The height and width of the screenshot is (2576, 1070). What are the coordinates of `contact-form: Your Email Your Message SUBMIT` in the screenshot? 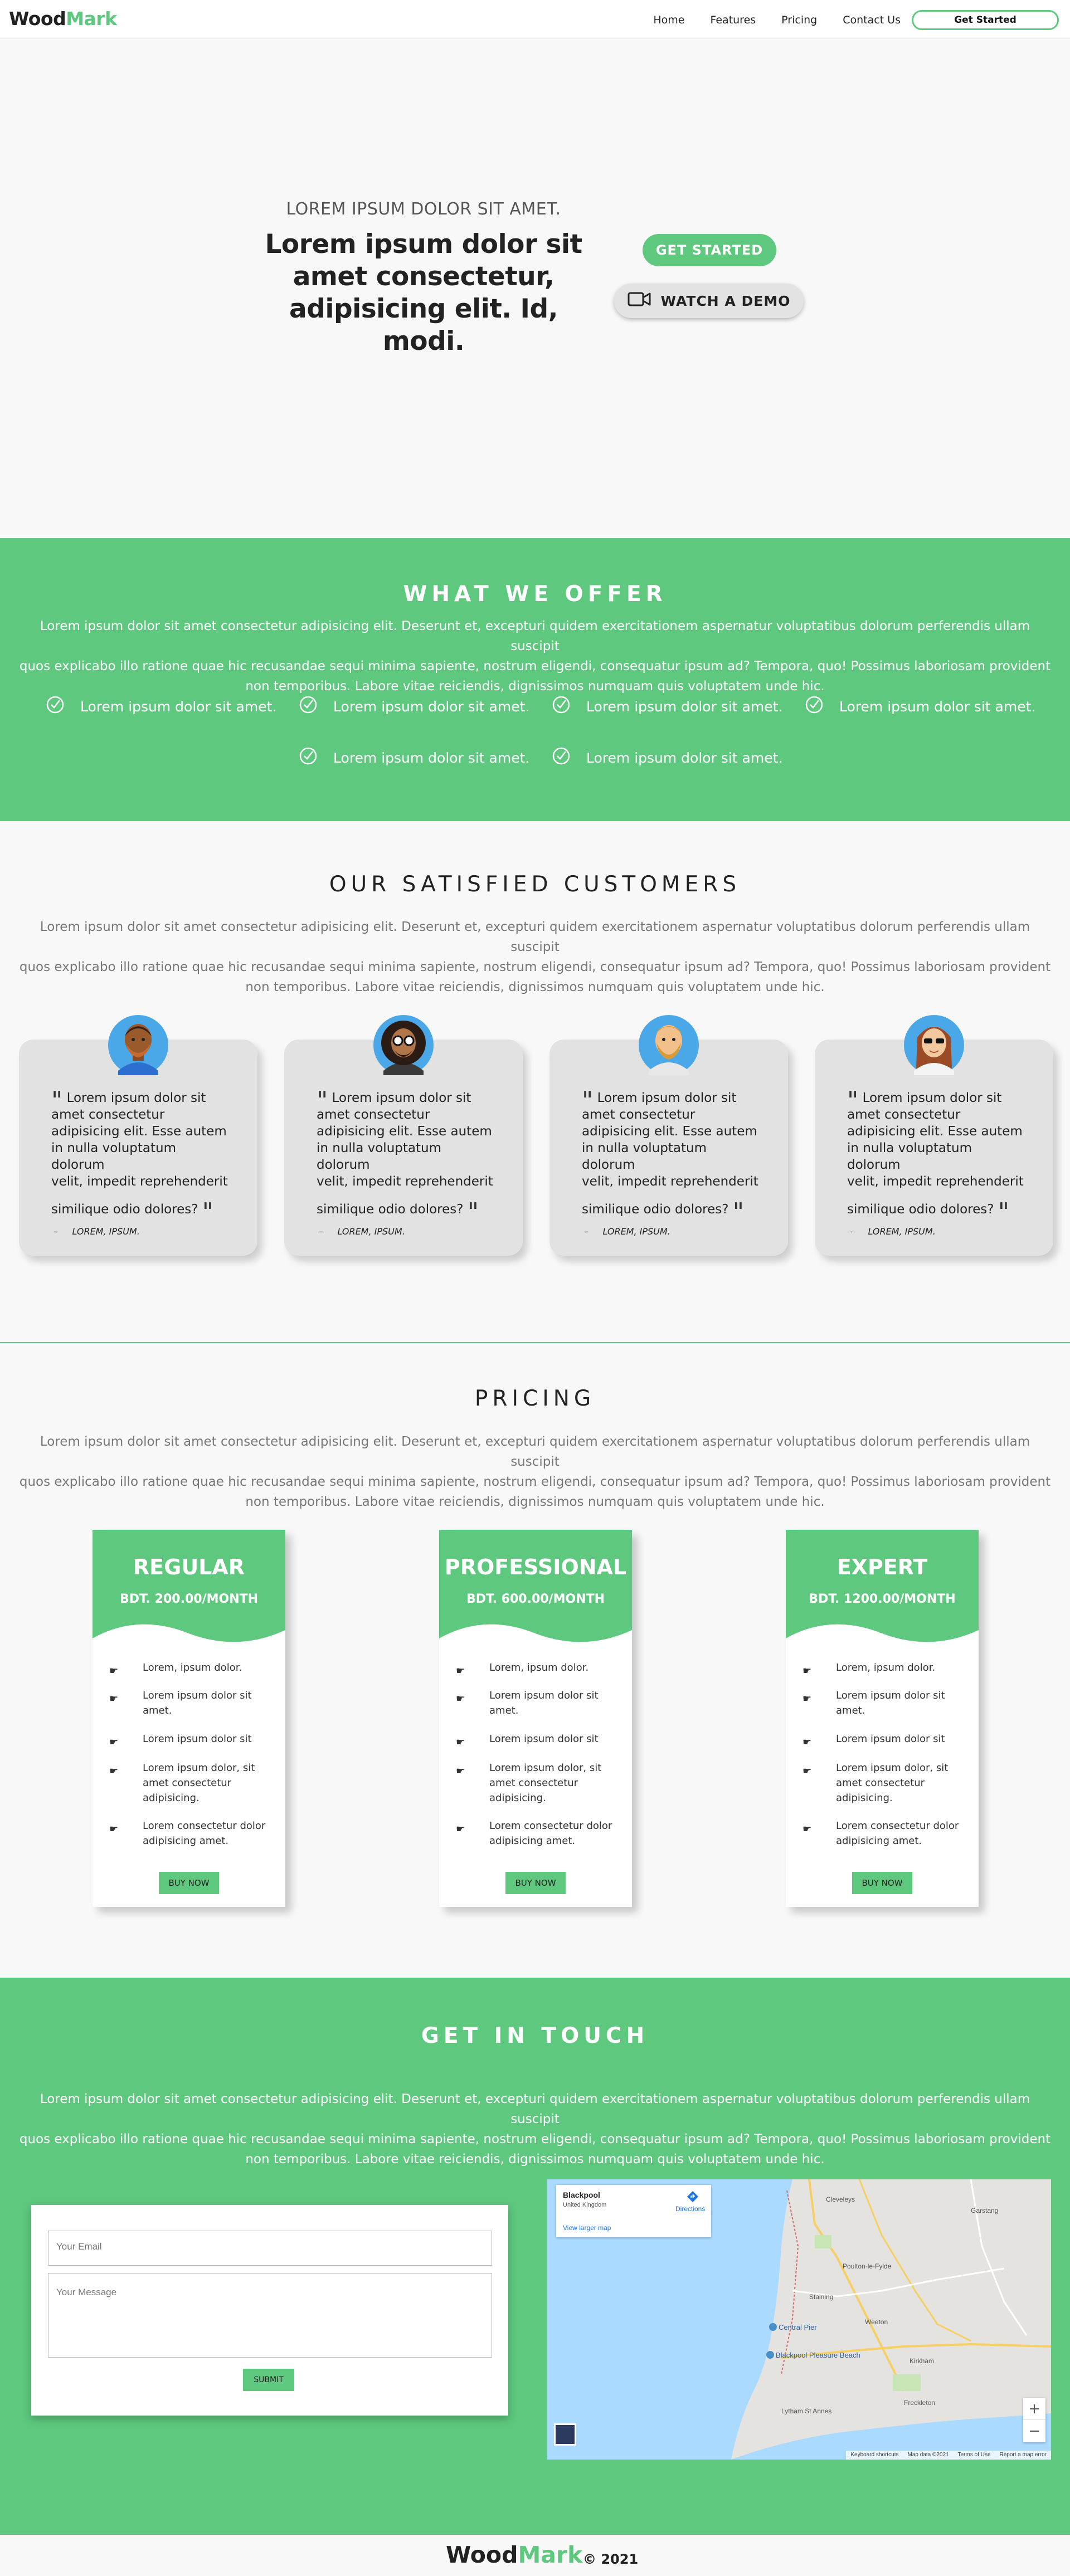 It's located at (269, 2310).